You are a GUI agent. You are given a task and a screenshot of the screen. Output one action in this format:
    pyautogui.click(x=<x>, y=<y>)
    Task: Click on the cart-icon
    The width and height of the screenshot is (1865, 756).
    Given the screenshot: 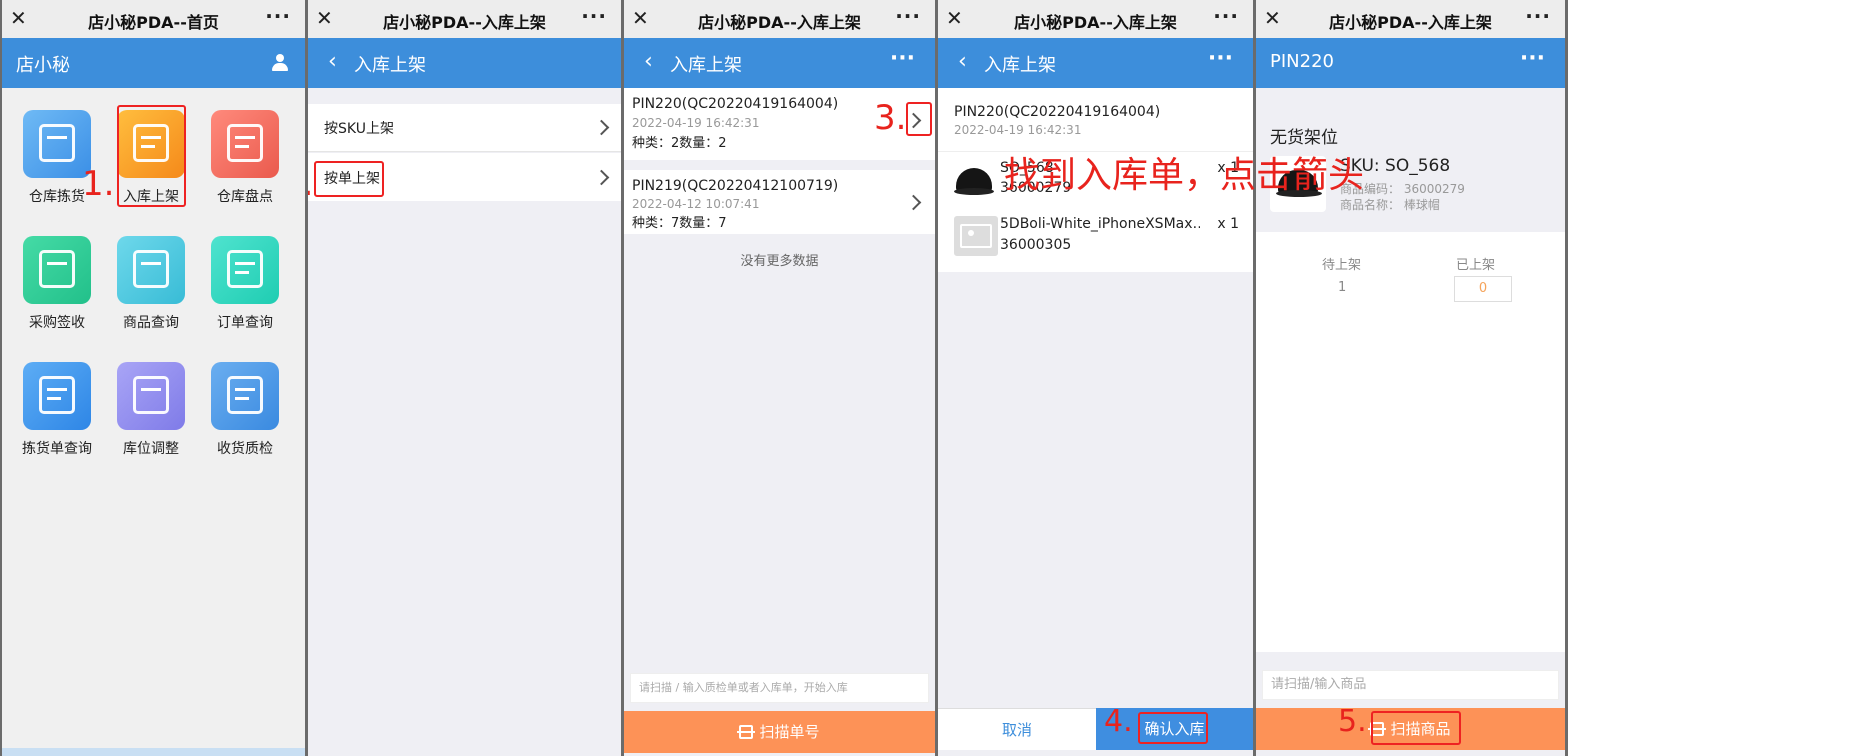 What is the action you would take?
    pyautogui.click(x=57, y=144)
    